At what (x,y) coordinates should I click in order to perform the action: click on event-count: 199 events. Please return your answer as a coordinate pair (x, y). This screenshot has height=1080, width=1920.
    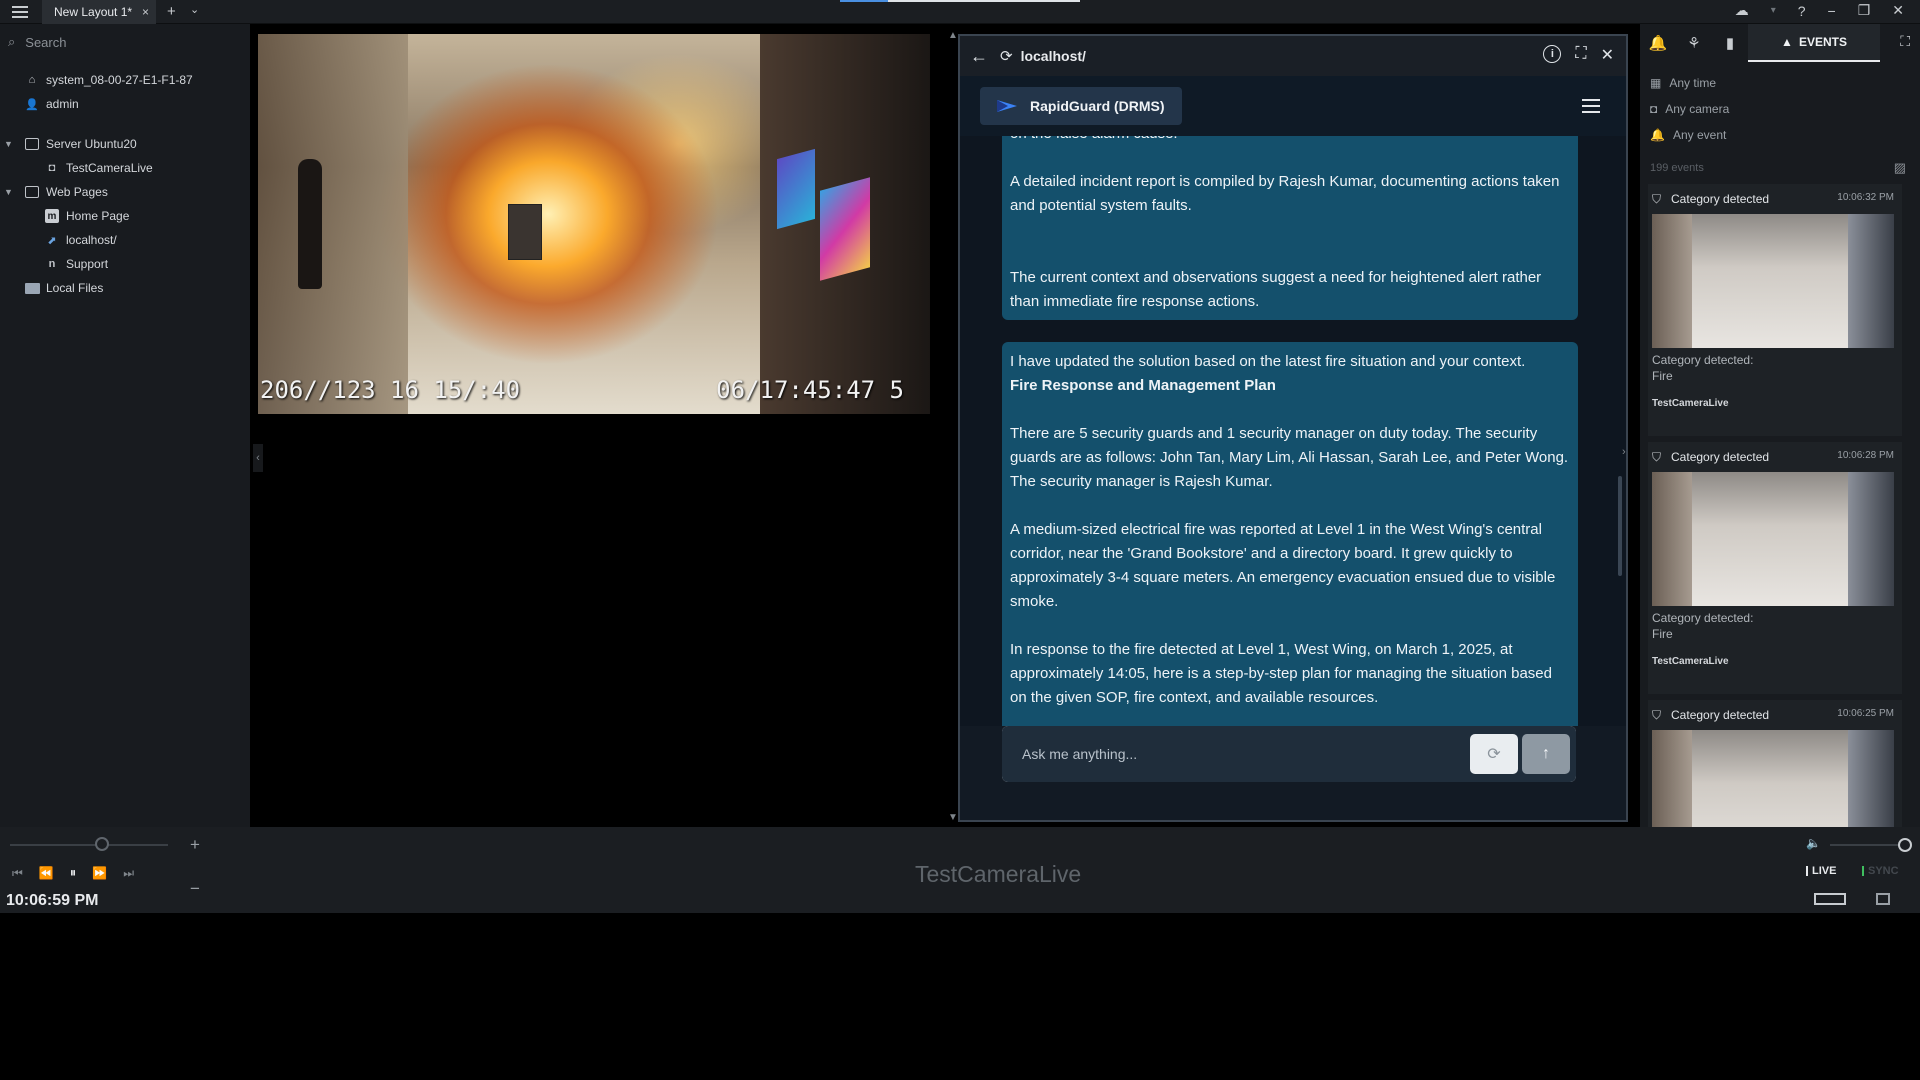
    Looking at the image, I should click on (1677, 168).